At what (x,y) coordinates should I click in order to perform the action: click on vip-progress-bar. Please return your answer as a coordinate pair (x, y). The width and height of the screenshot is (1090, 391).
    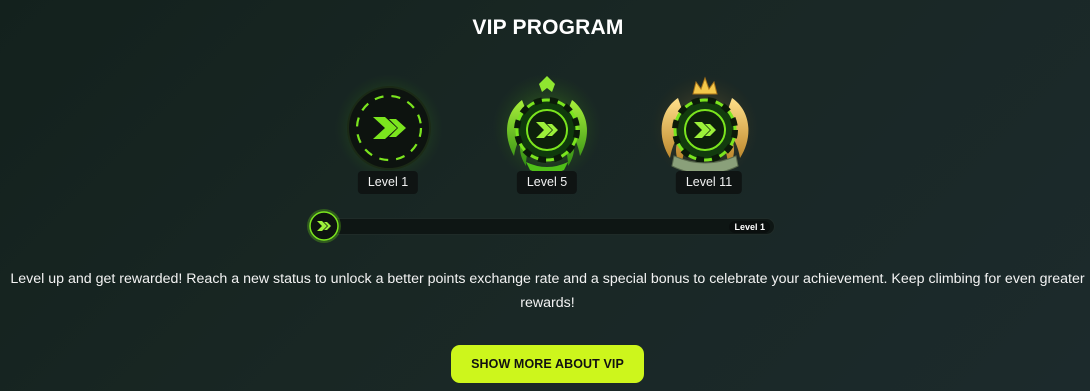
    Looking at the image, I should click on (543, 226).